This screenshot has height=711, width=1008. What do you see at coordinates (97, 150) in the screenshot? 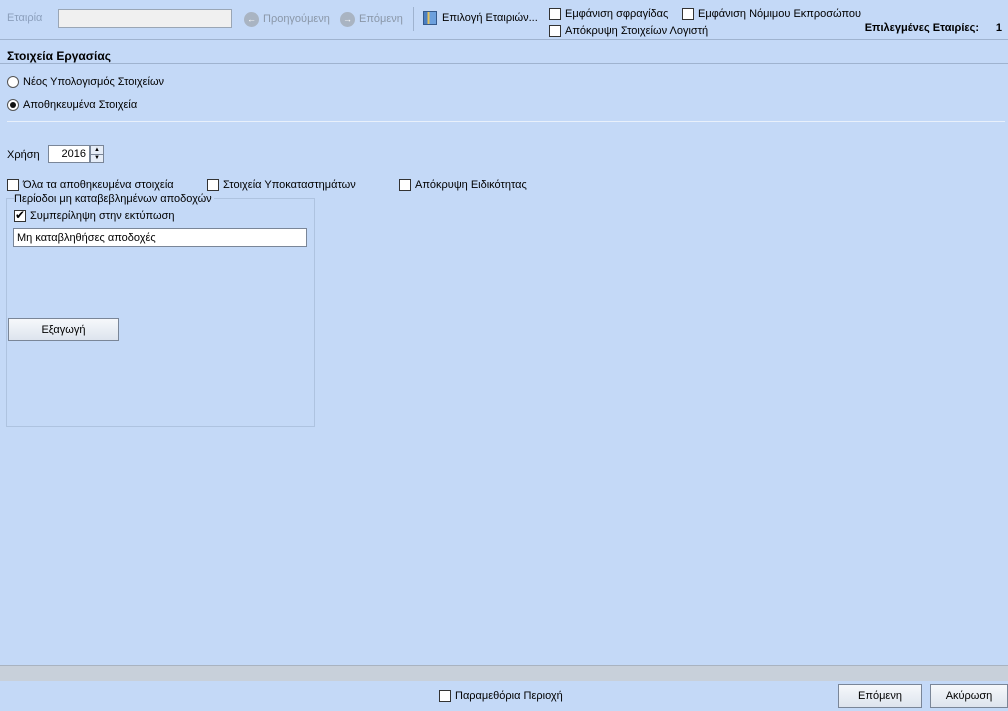
I see `chevron-up-icon: ▲` at bounding box center [97, 150].